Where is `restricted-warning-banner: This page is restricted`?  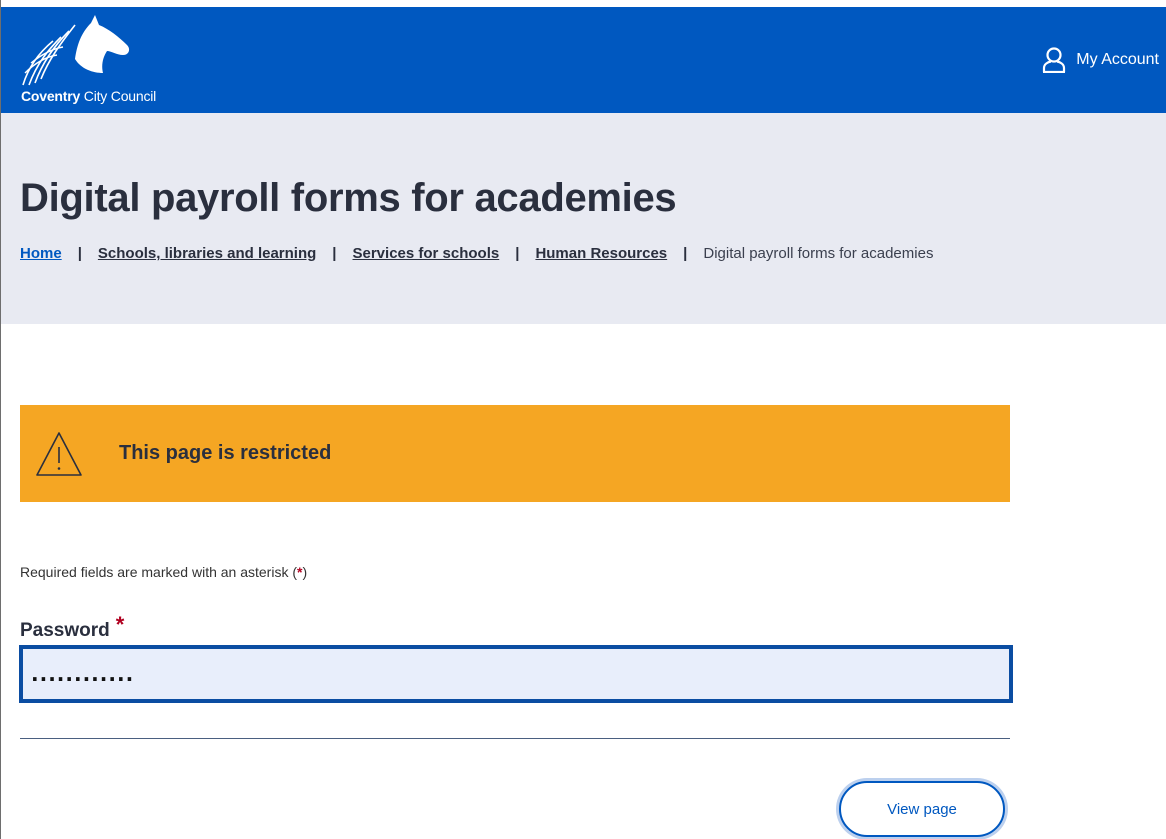
restricted-warning-banner: This page is restricted is located at coordinates (515, 453).